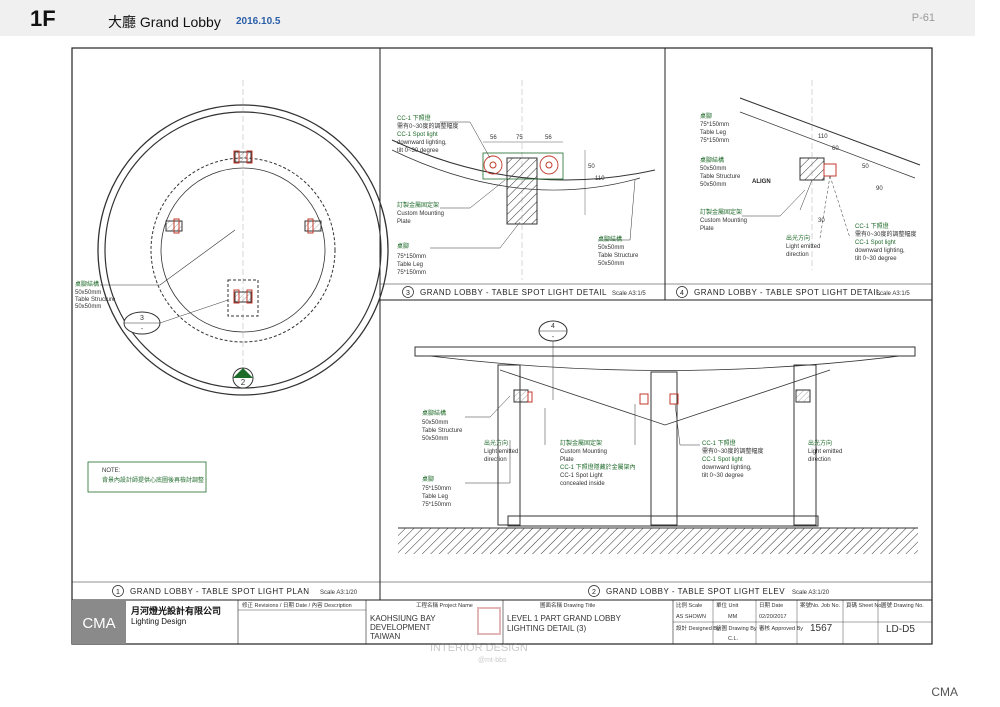 This screenshot has height=707, width=1000. I want to click on elev-scale: Scale A3:1/20, so click(811, 593).